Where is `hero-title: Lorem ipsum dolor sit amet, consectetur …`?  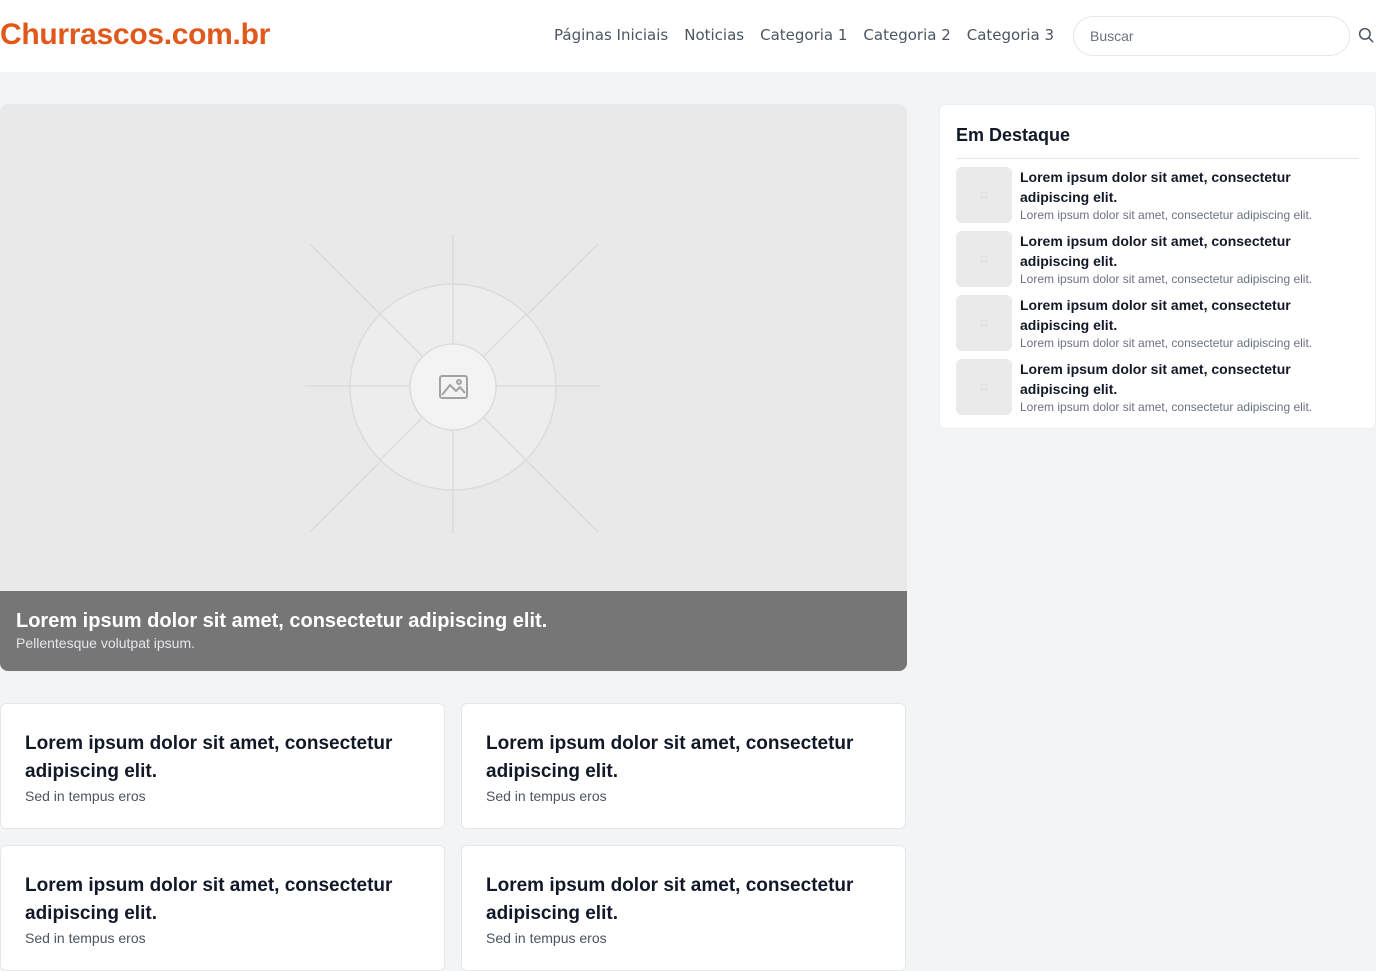
hero-title: Lorem ipsum dolor sit amet, consectetur … is located at coordinates (453, 621).